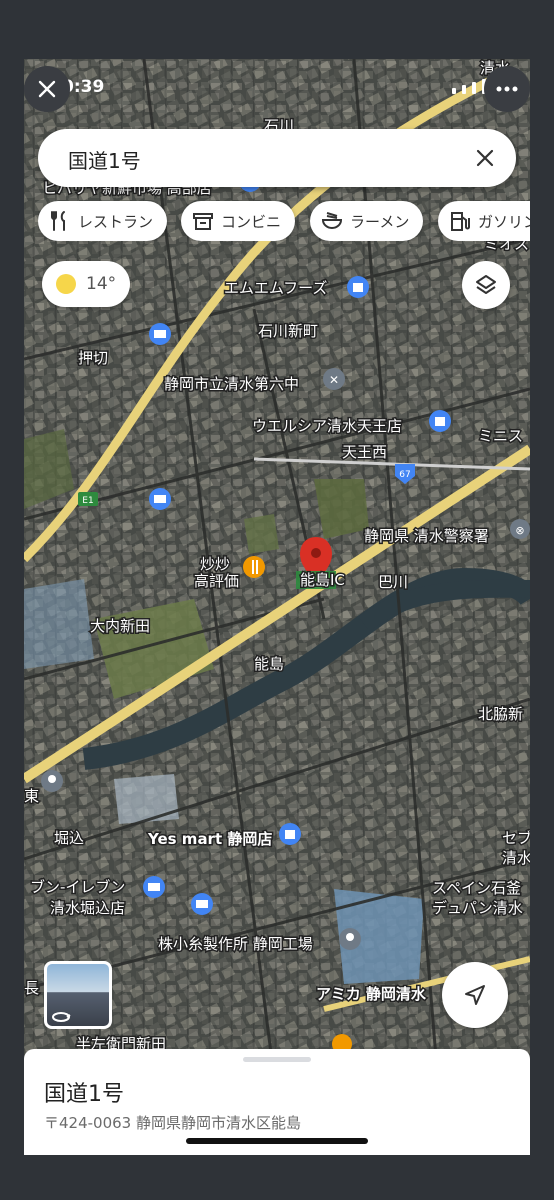 This screenshot has height=1200, width=554. Describe the element at coordinates (216, 581) in the screenshot. I see `map-label: 高評価` at that location.